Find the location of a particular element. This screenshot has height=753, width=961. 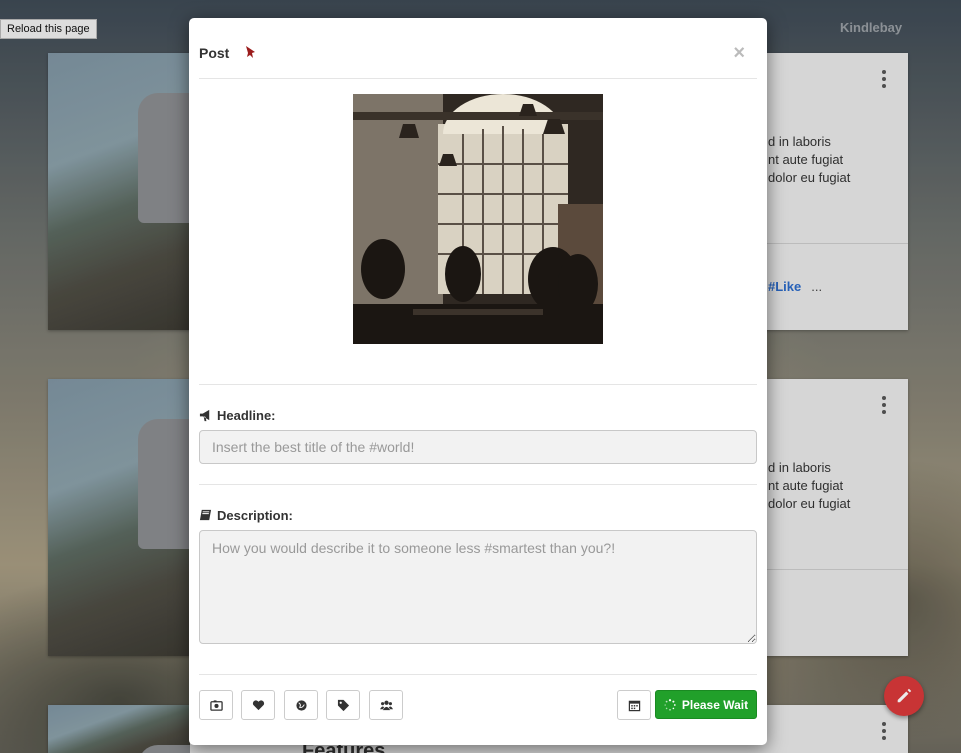

globe-icon is located at coordinates (301, 705).